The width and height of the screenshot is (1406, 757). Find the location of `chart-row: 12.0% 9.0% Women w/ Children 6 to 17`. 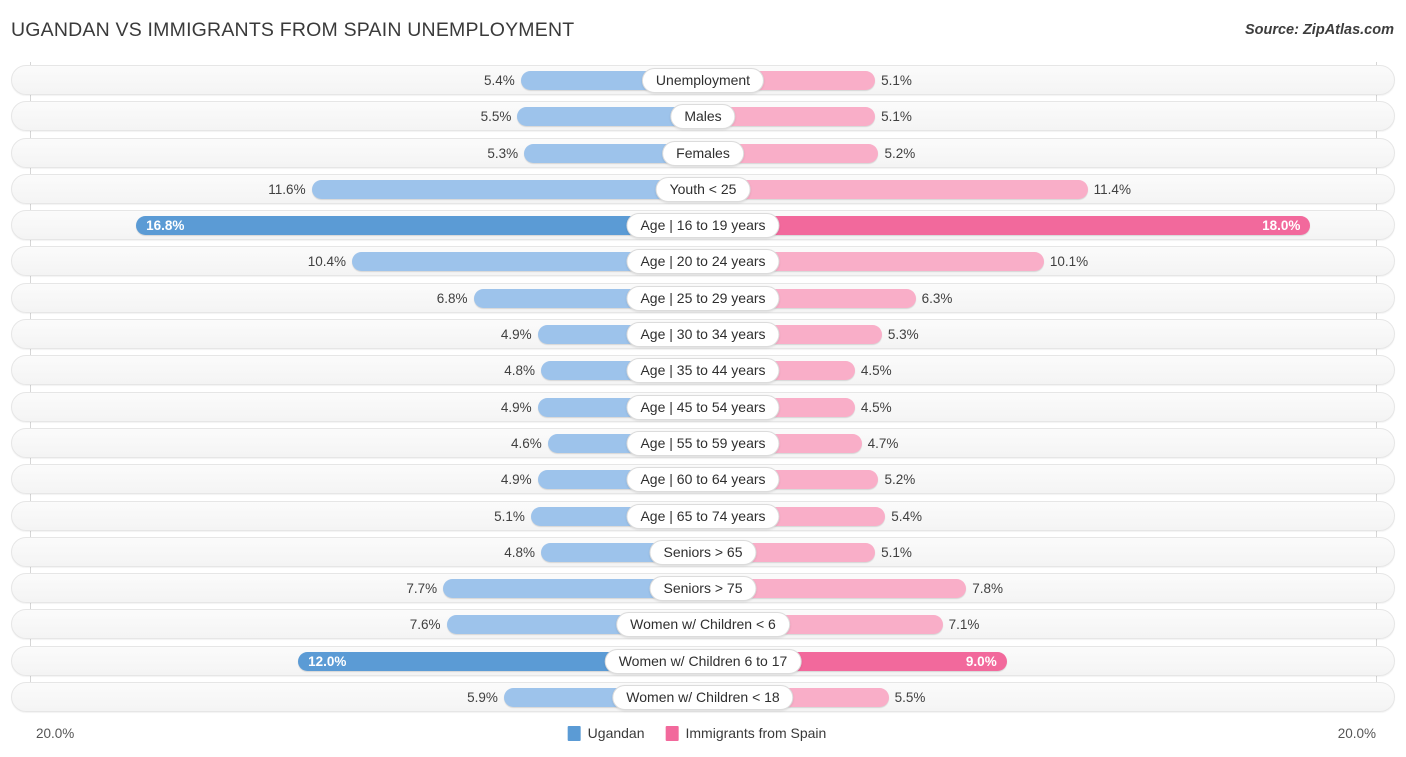

chart-row: 12.0% 9.0% Women w/ Children 6 to 17 is located at coordinates (703, 661).